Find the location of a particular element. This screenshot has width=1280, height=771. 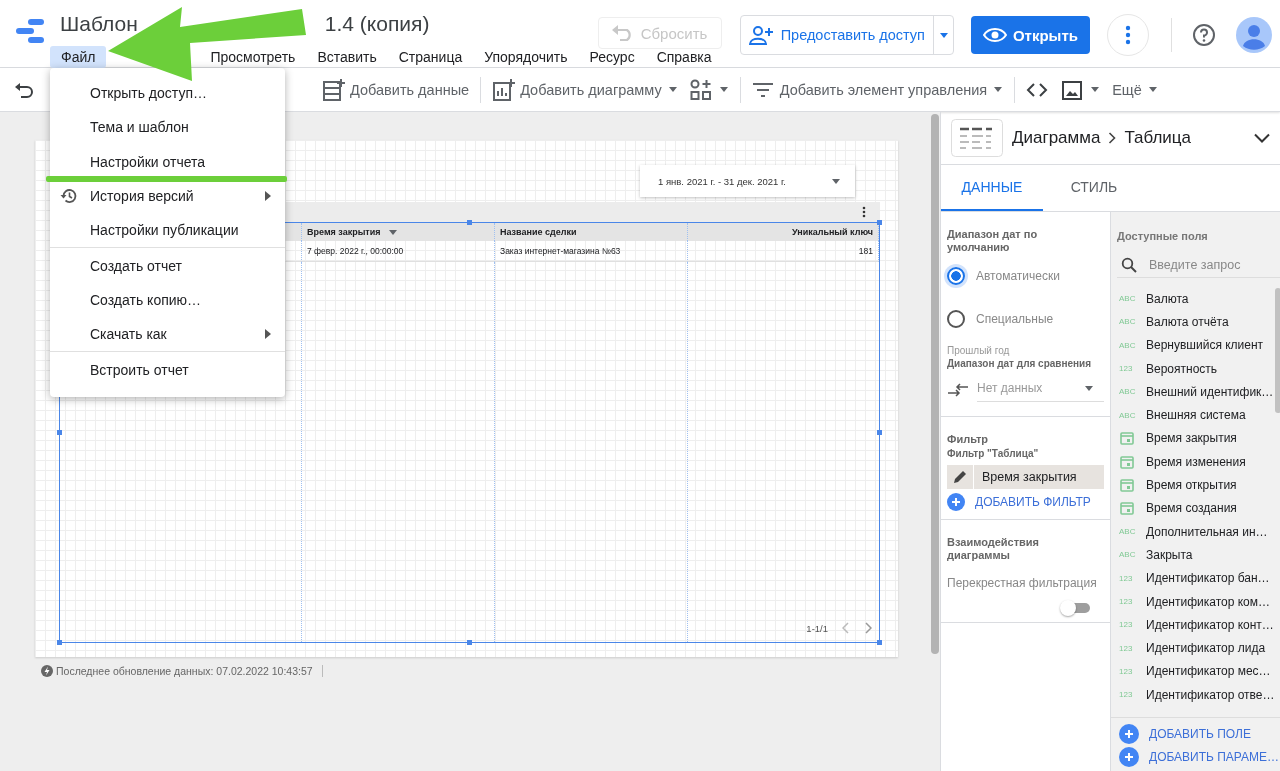

hint-text: Прошлый год is located at coordinates (979, 350).